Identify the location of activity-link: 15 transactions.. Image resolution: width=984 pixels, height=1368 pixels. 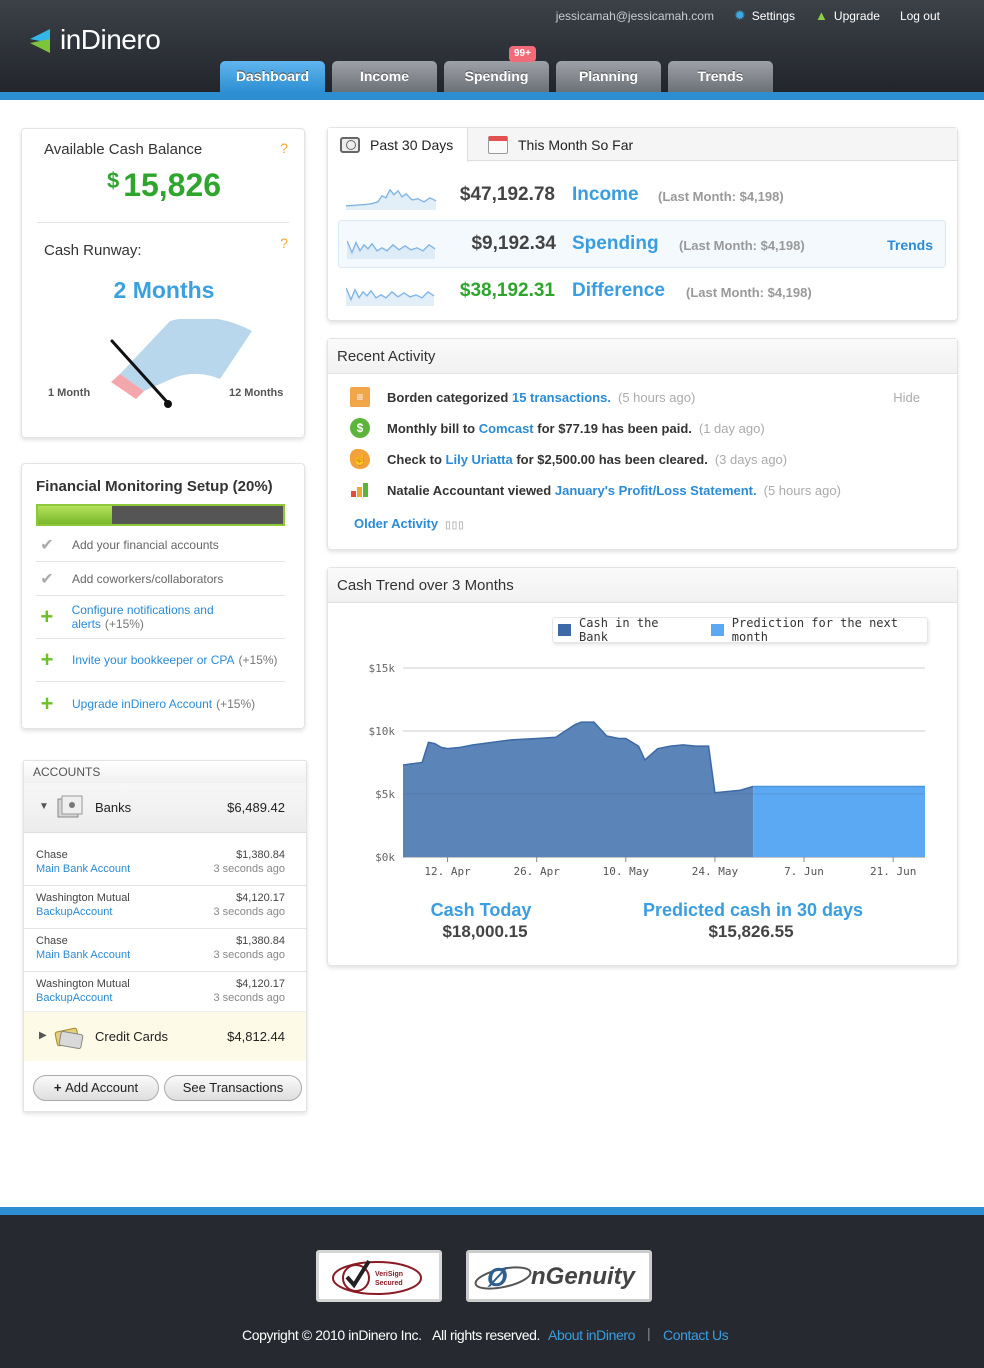
(561, 397).